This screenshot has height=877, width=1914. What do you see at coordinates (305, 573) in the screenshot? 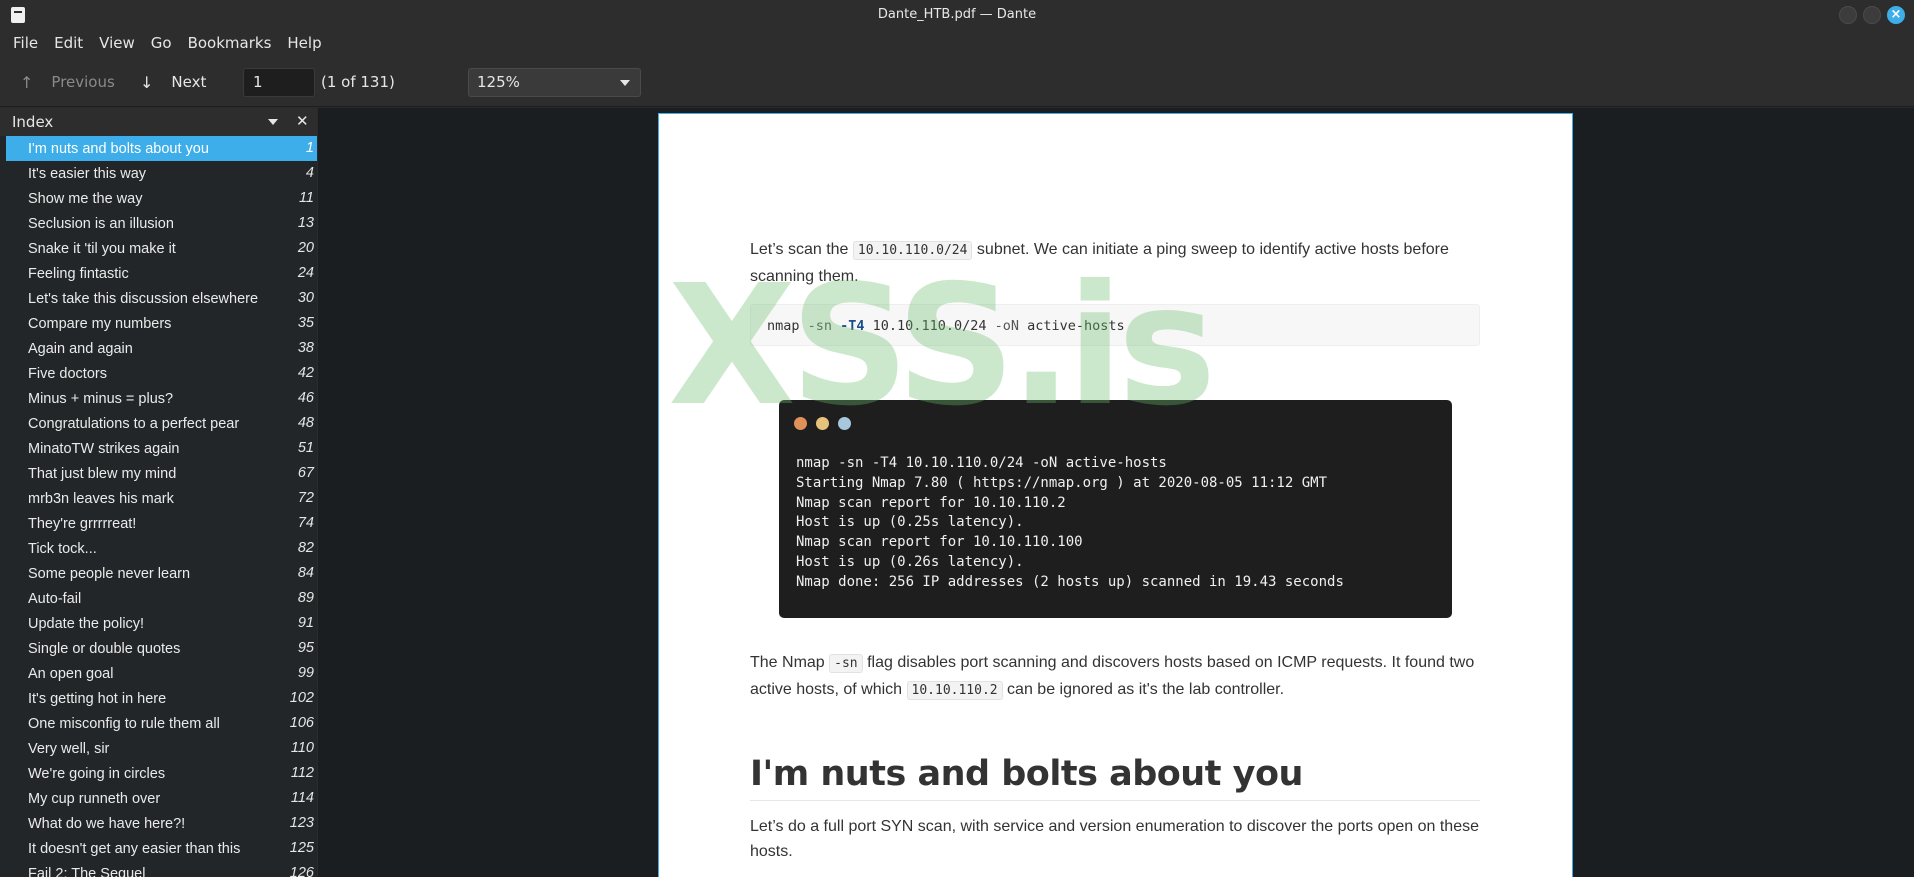
I see `list-item-page: 84` at bounding box center [305, 573].